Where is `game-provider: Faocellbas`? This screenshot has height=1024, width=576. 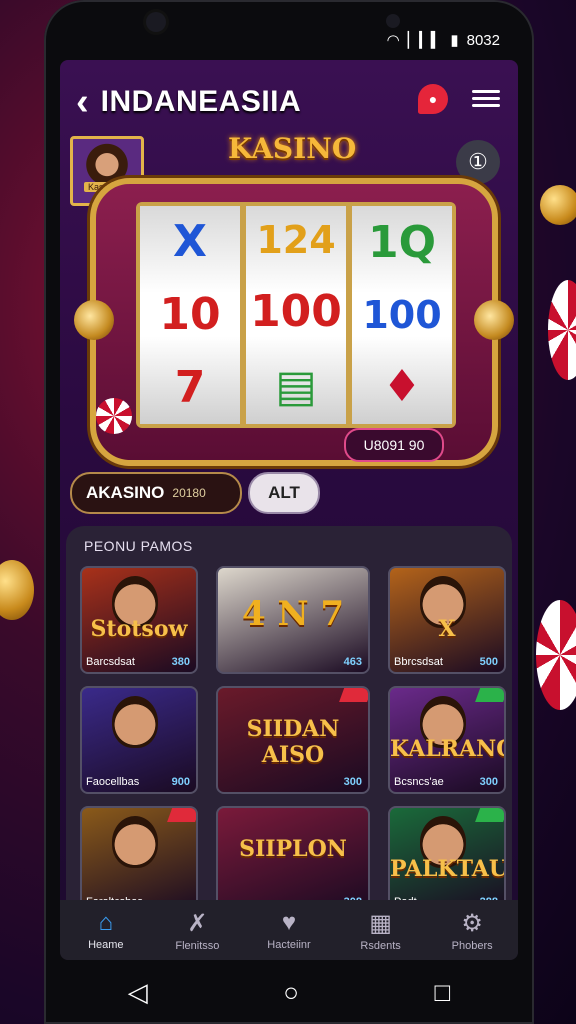
game-provider: Faocellbas is located at coordinates (113, 782).